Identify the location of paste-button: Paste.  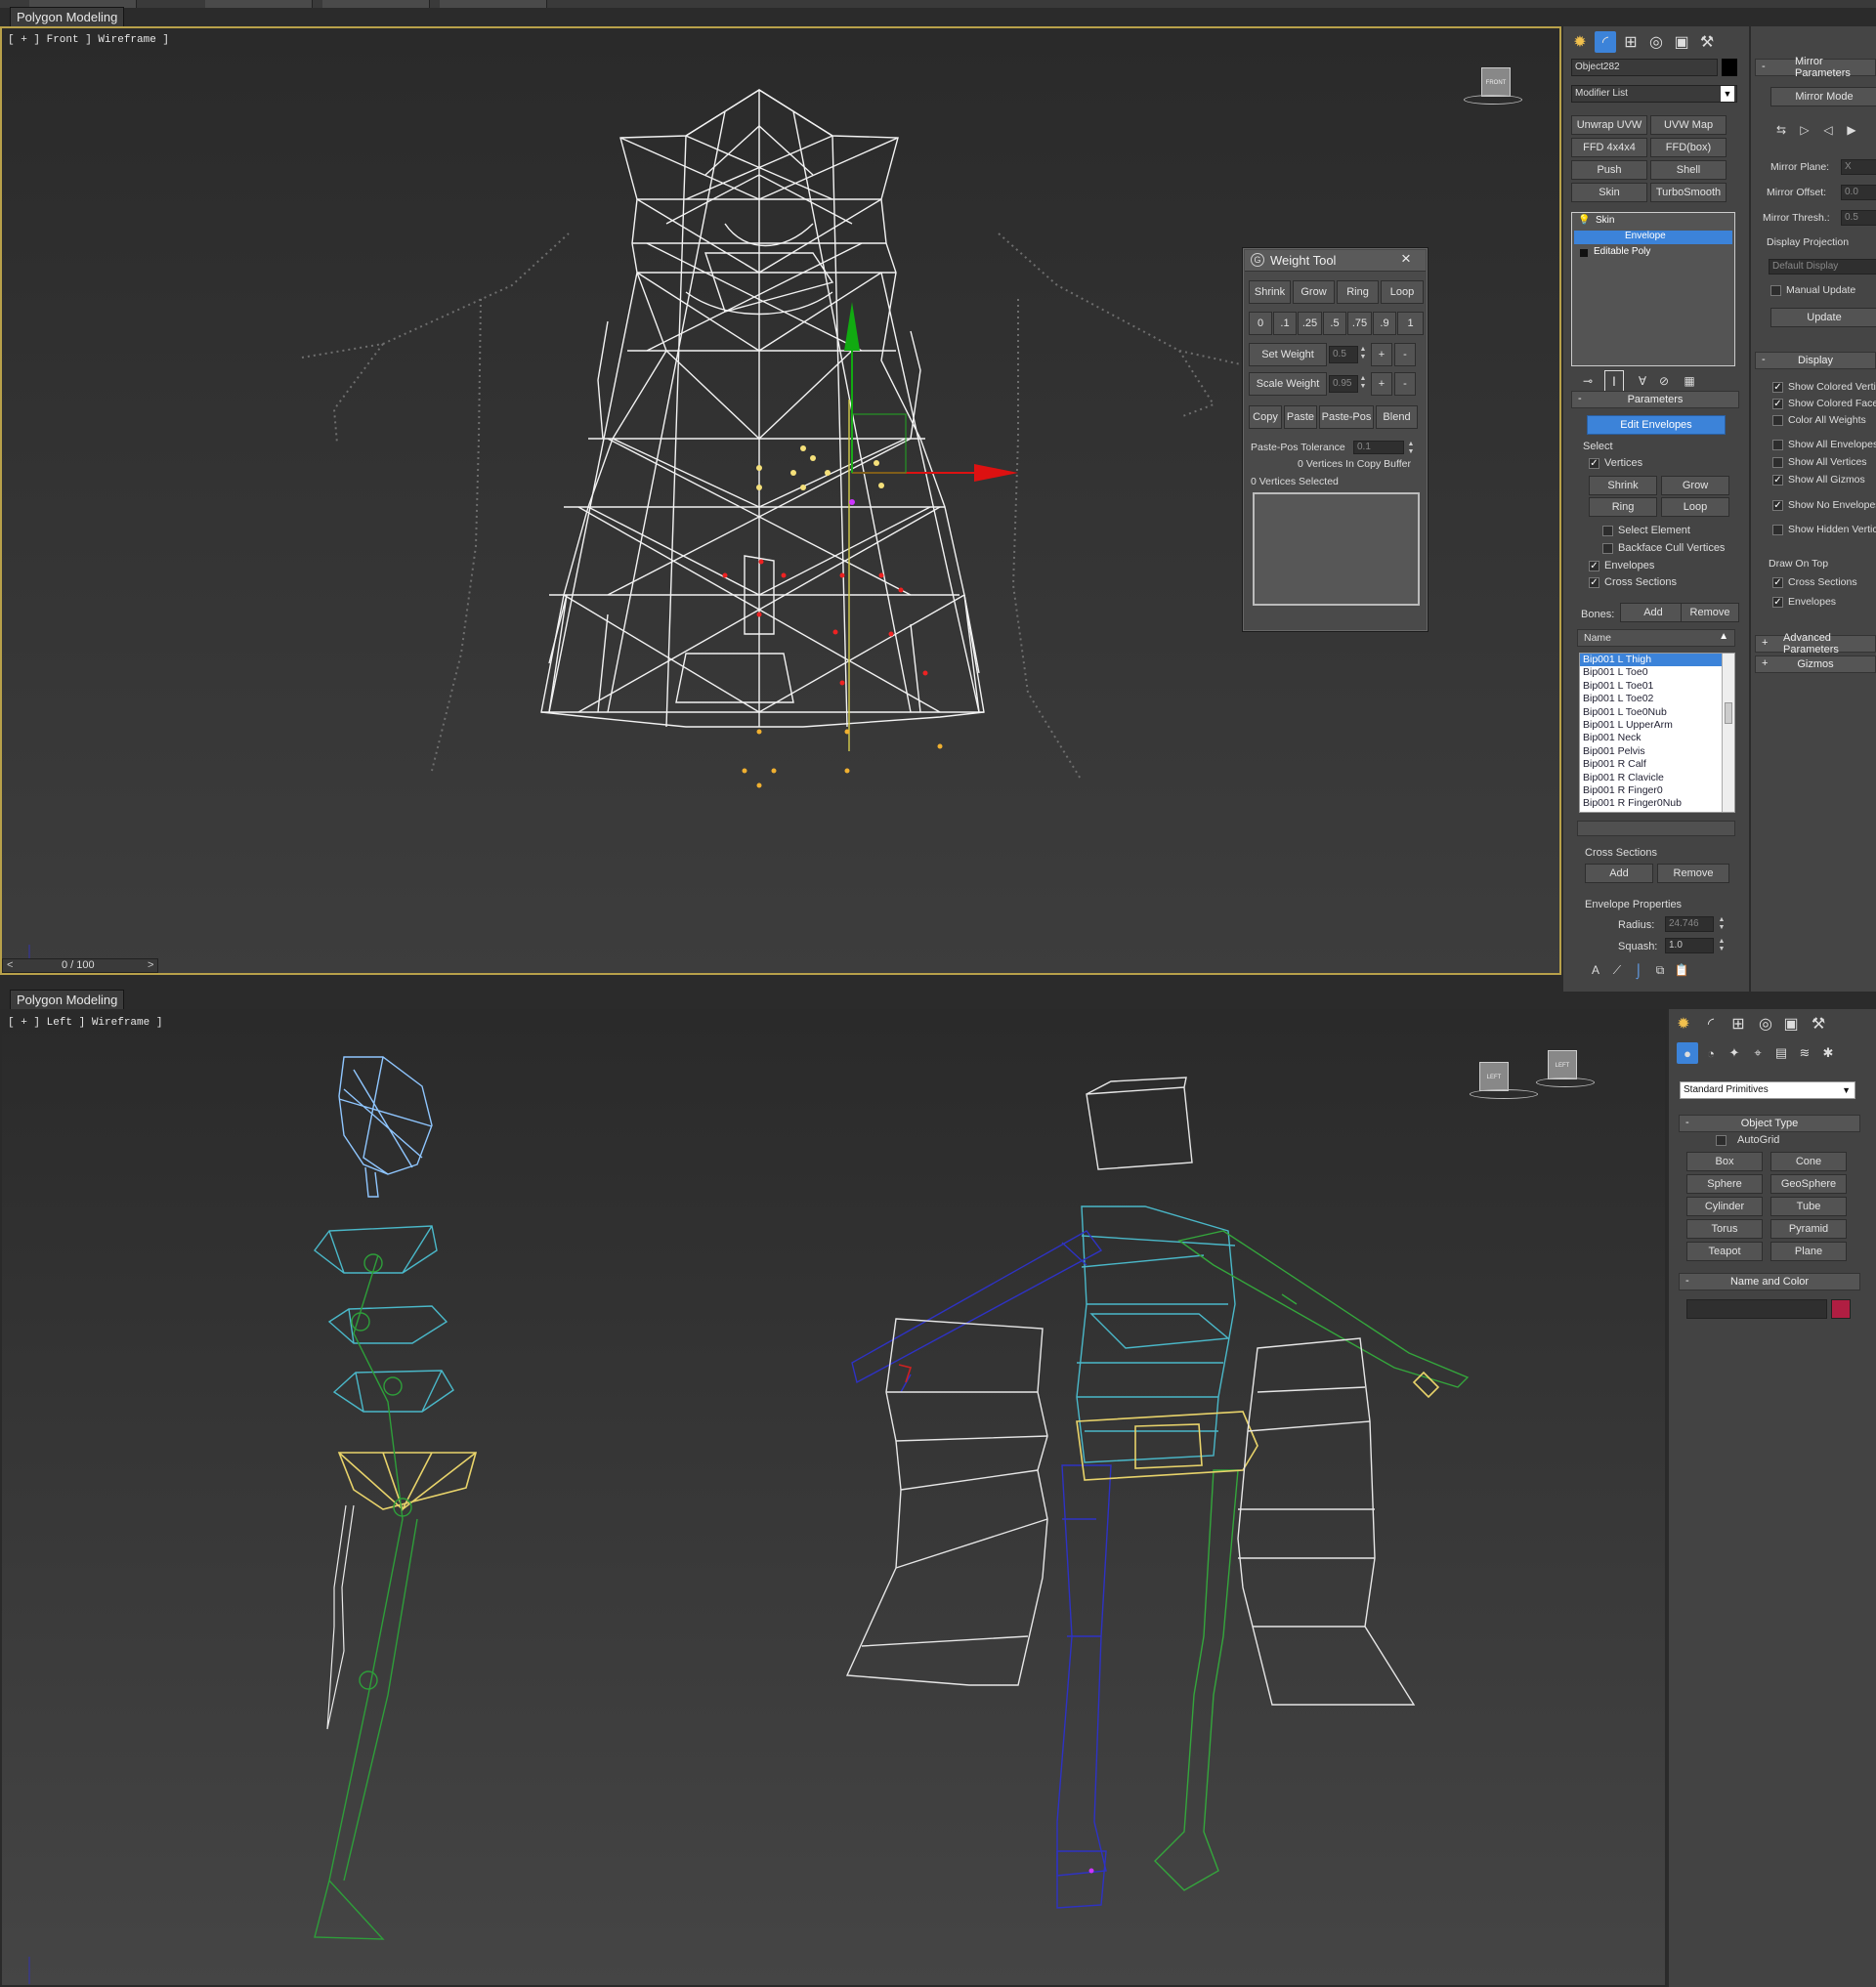
(1300, 417).